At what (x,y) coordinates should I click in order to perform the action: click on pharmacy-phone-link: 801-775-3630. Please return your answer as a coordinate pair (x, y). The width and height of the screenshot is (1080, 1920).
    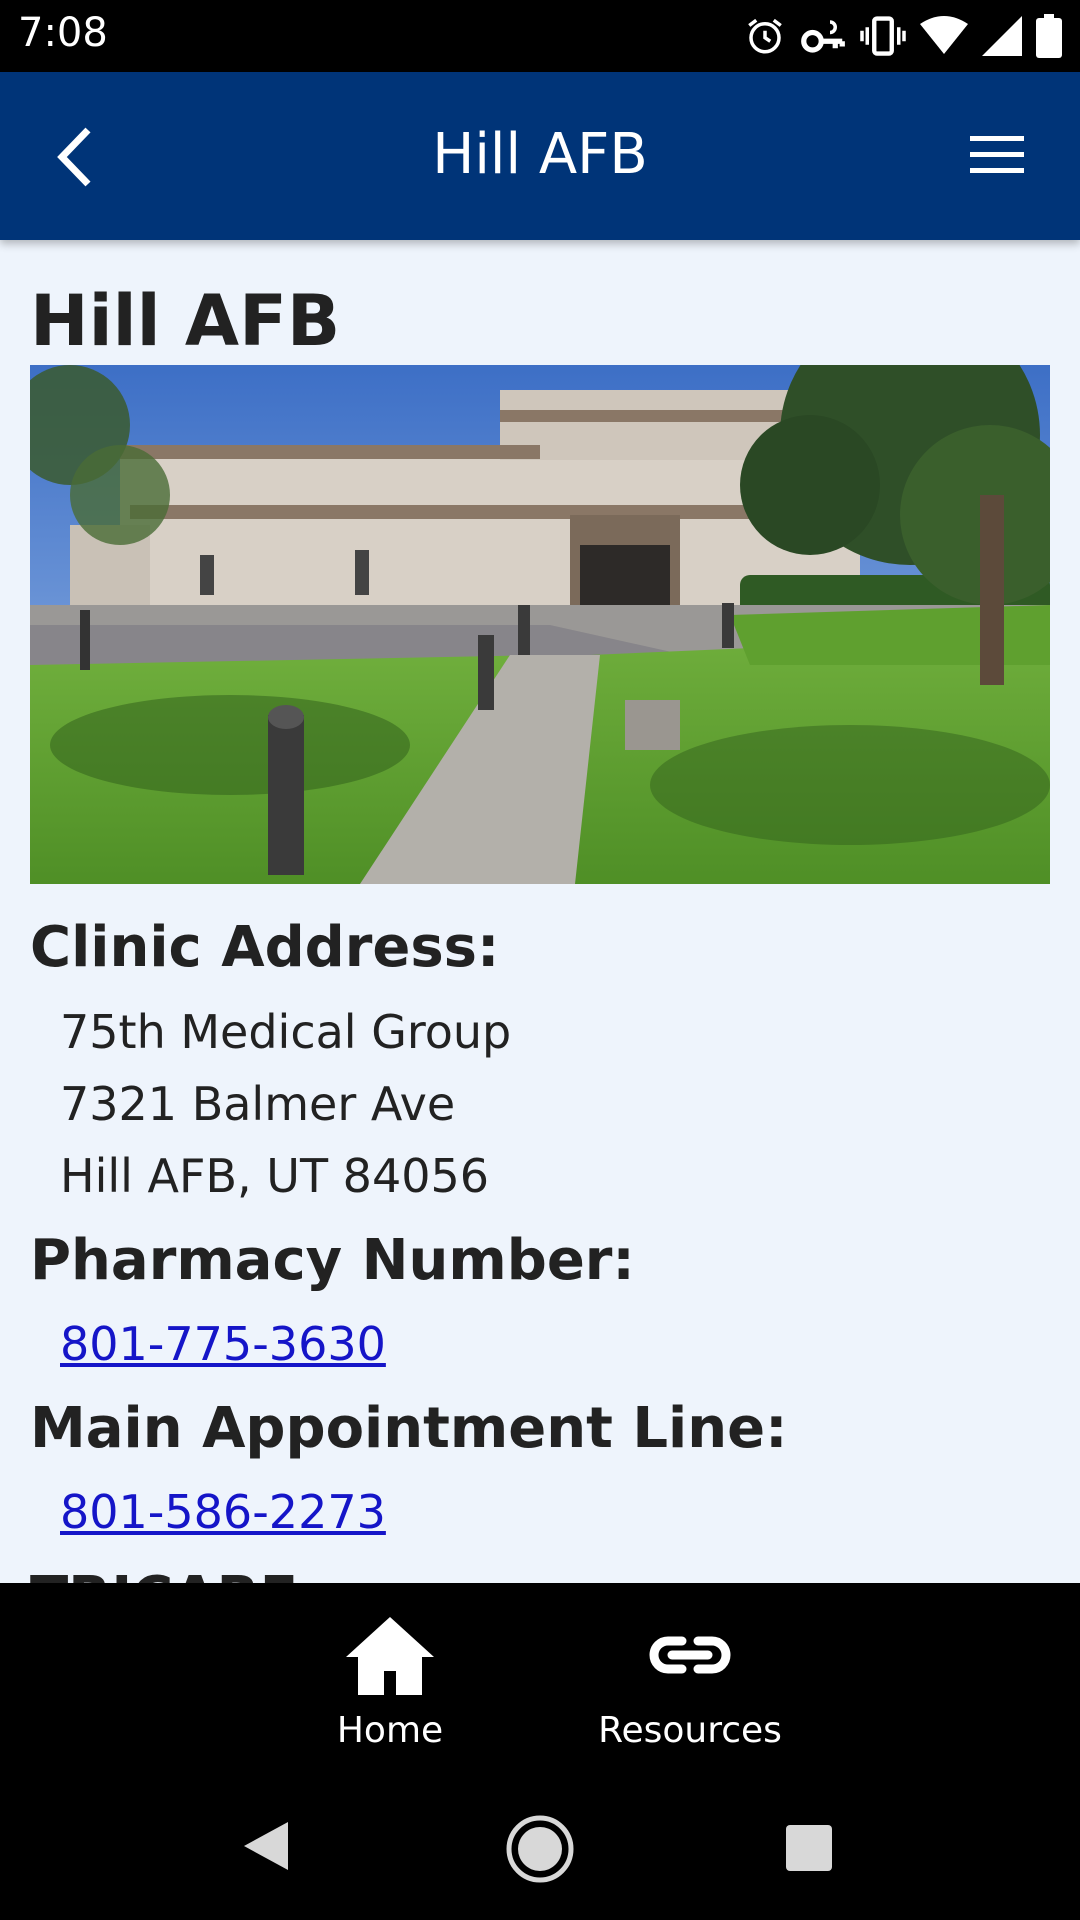
    Looking at the image, I should click on (223, 1344).